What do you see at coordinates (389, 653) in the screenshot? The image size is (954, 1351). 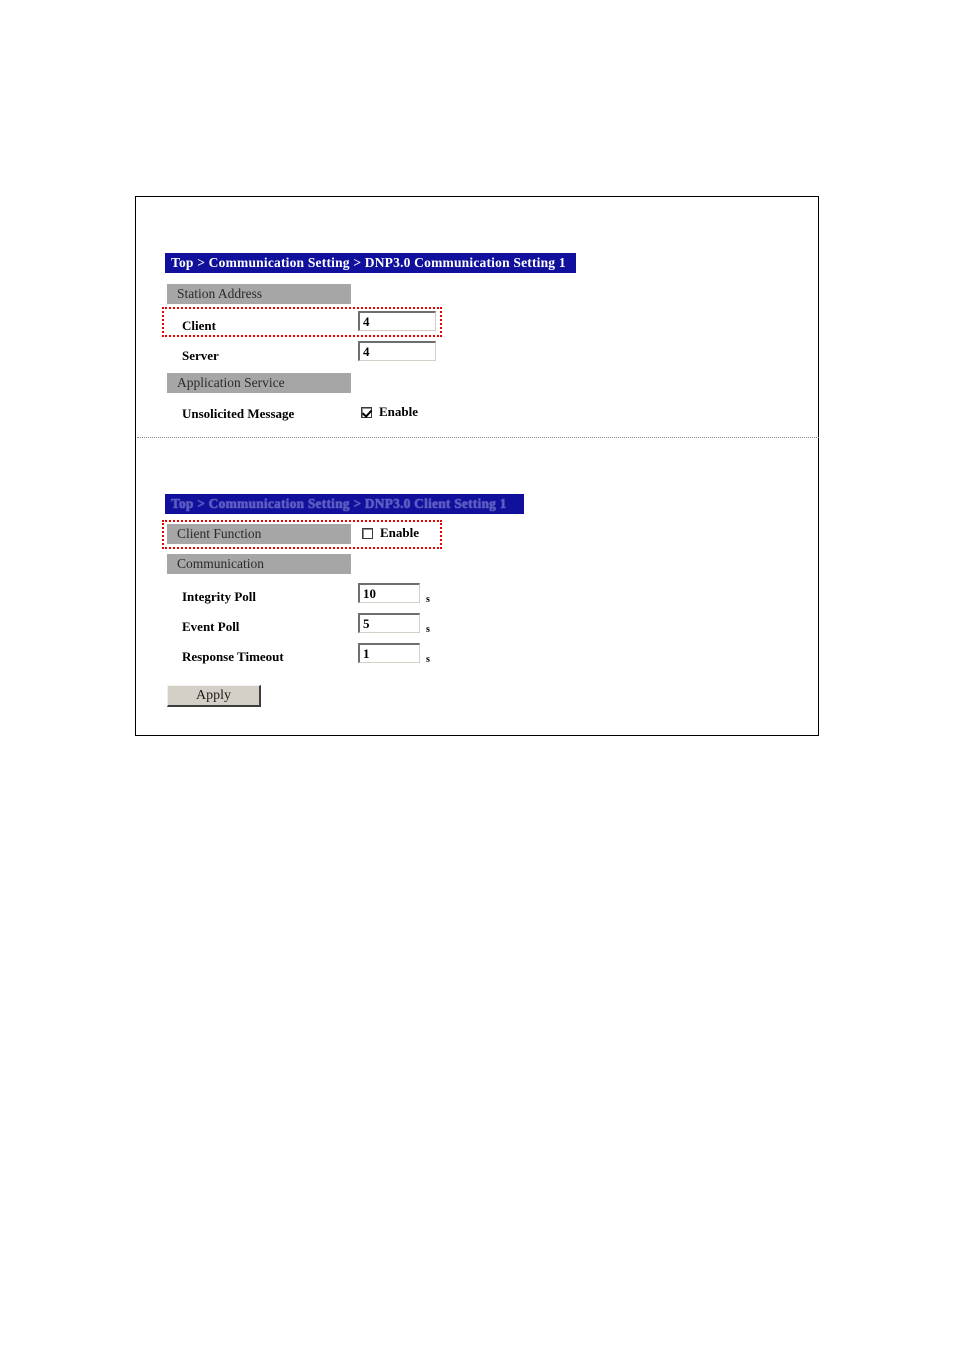 I see `input-response-timeout: 1` at bounding box center [389, 653].